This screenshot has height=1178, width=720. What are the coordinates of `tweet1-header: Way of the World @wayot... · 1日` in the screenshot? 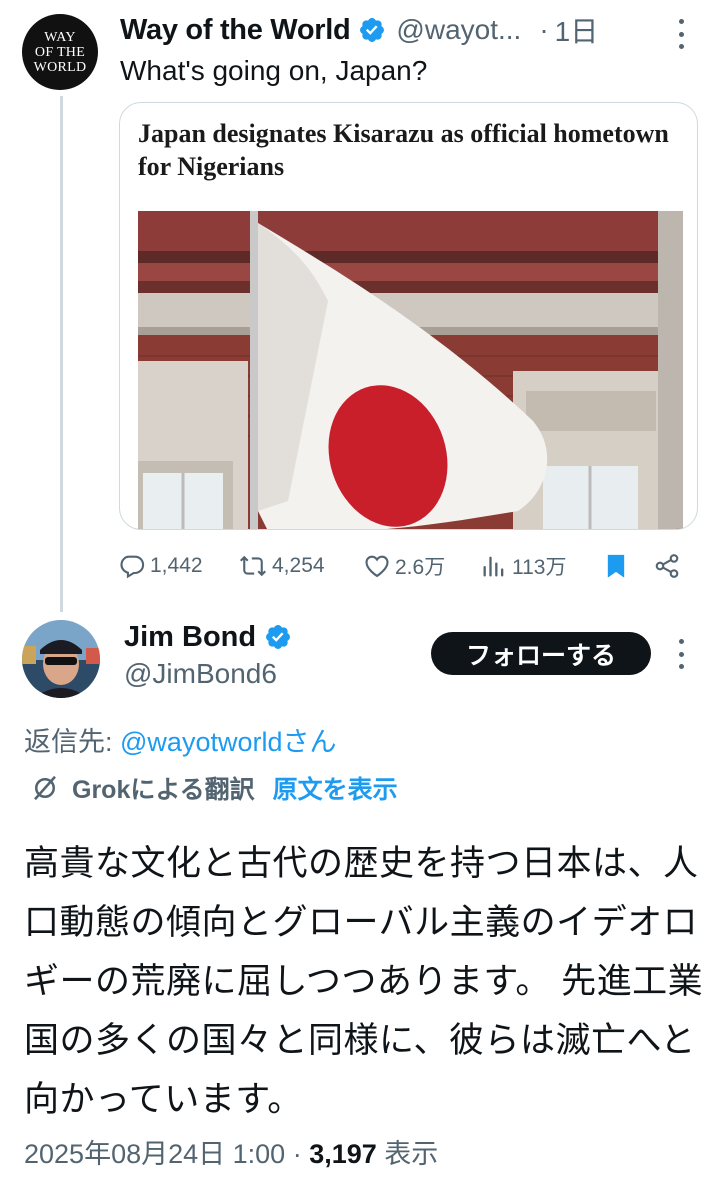 It's located at (410, 30).